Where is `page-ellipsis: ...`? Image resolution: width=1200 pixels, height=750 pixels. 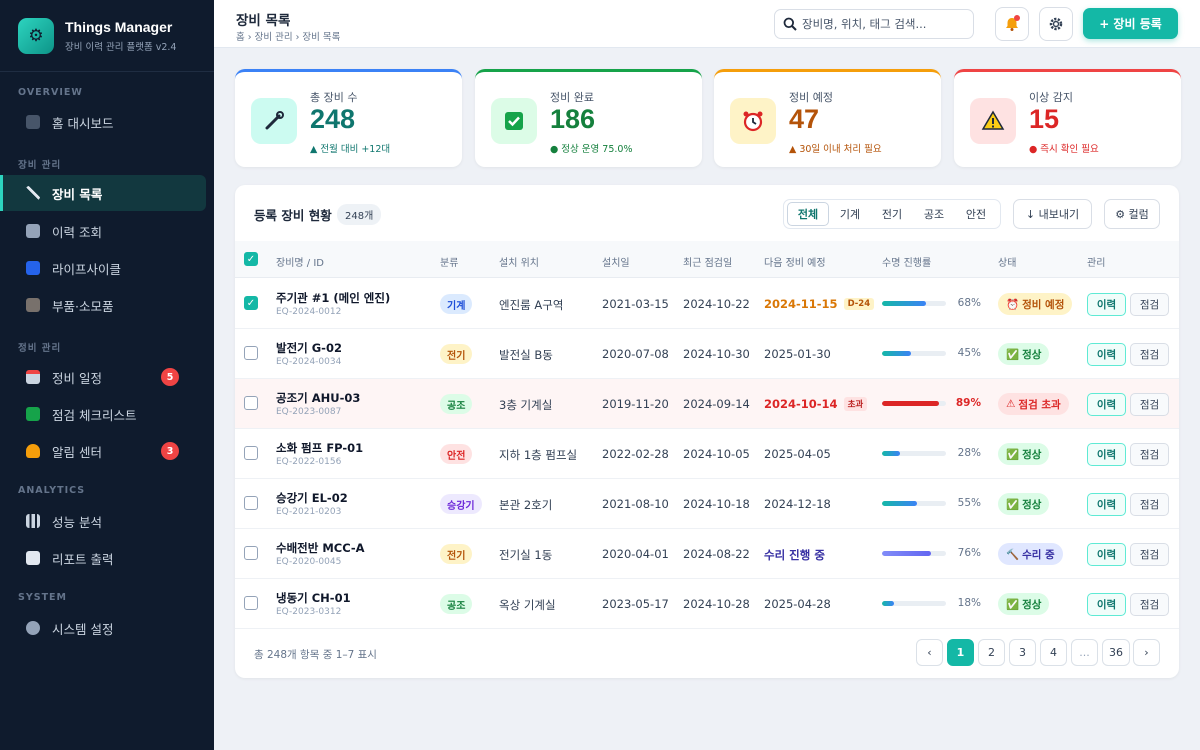
page-ellipsis: ... is located at coordinates (1084, 652).